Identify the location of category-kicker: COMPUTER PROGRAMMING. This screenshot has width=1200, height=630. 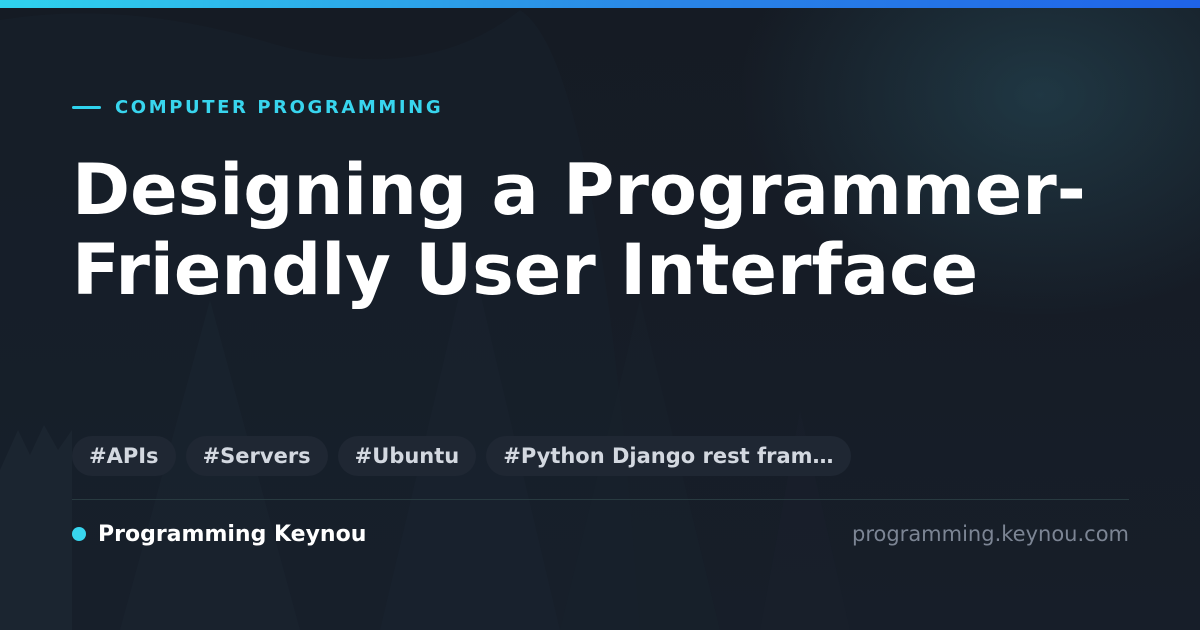
(257, 107).